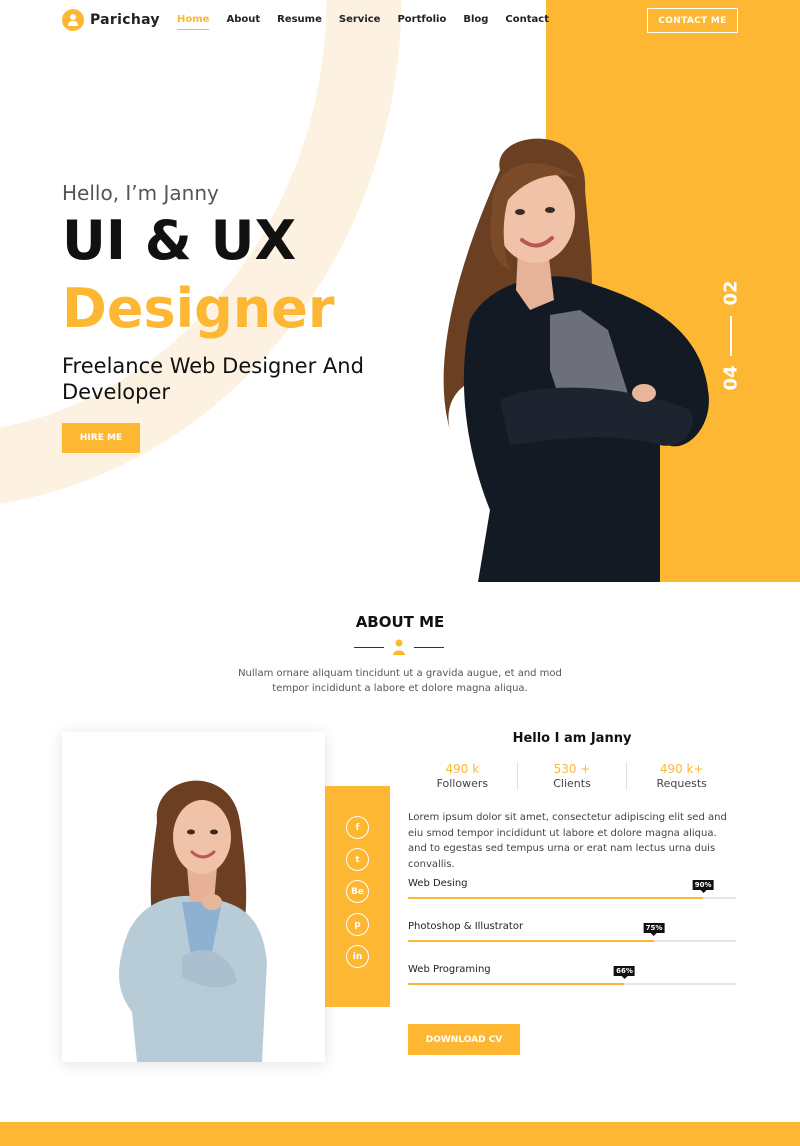 Image resolution: width=800 pixels, height=1146 pixels. What do you see at coordinates (449, 969) in the screenshot?
I see `skill-name: Web Programing` at bounding box center [449, 969].